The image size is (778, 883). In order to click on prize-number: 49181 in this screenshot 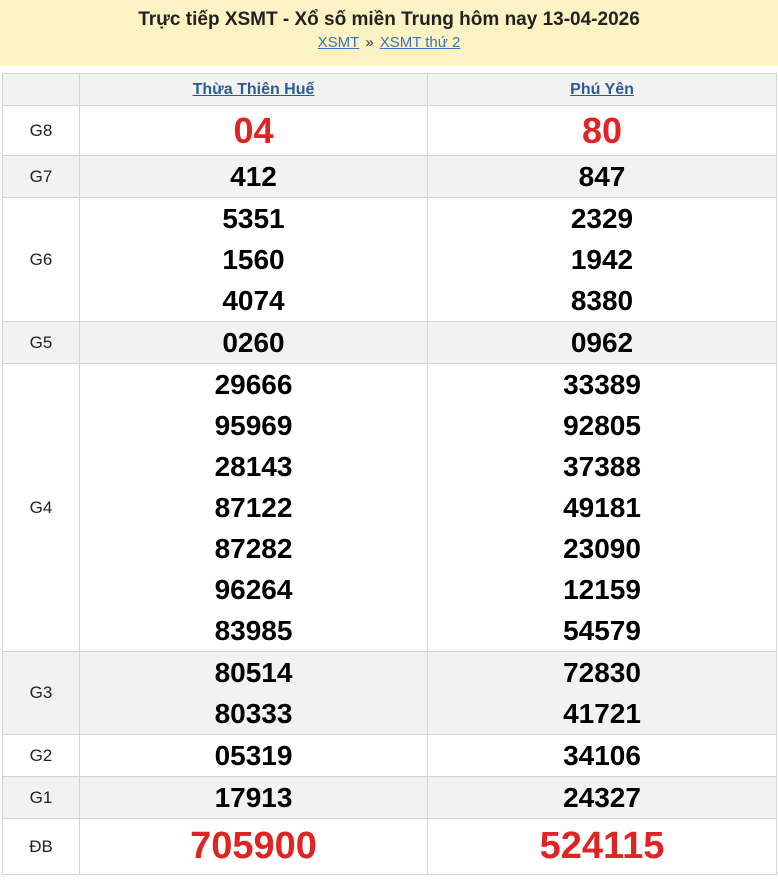, I will do `click(602, 507)`.